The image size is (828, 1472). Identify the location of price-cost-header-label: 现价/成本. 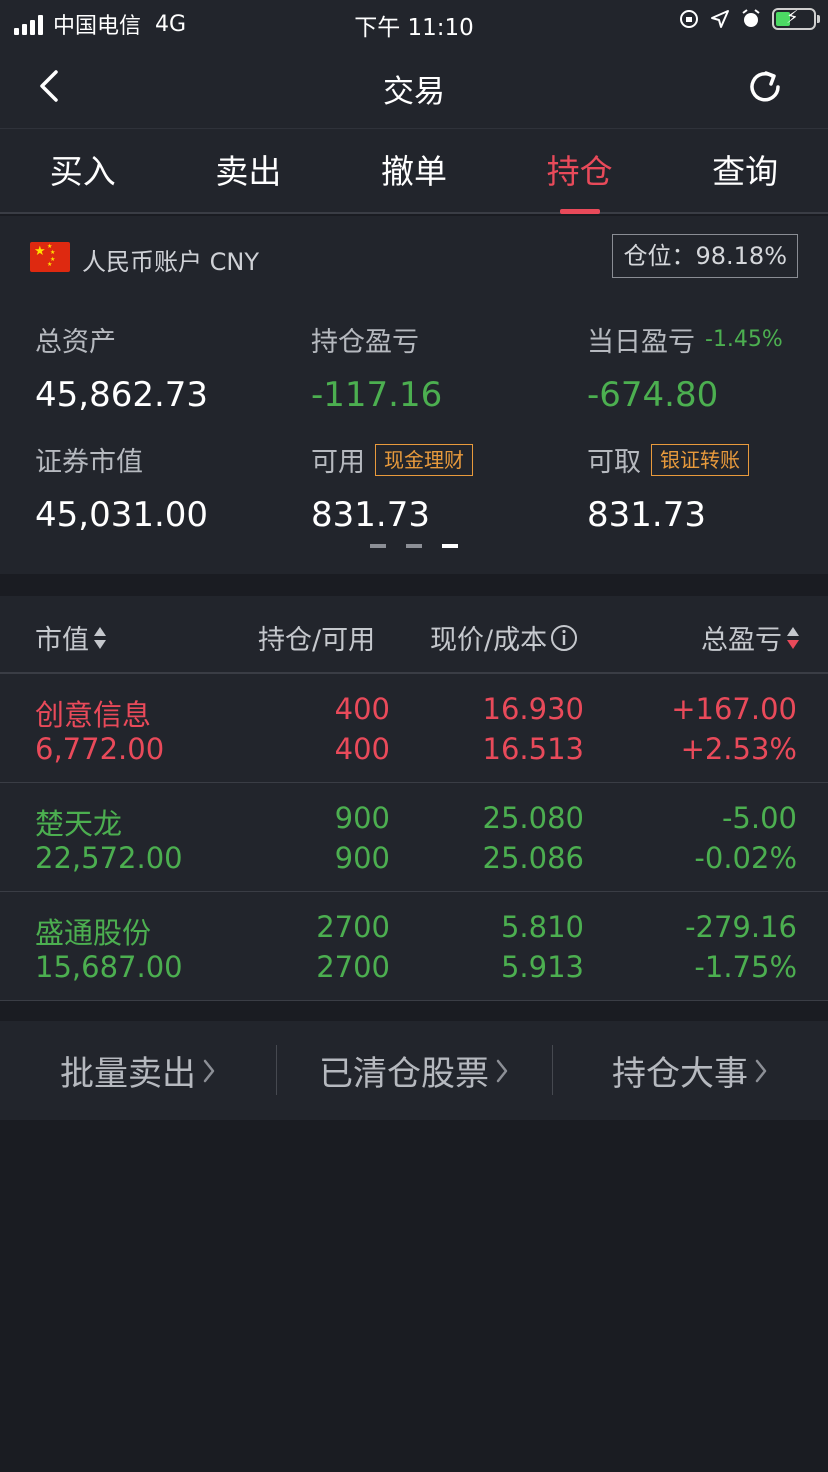
(489, 640).